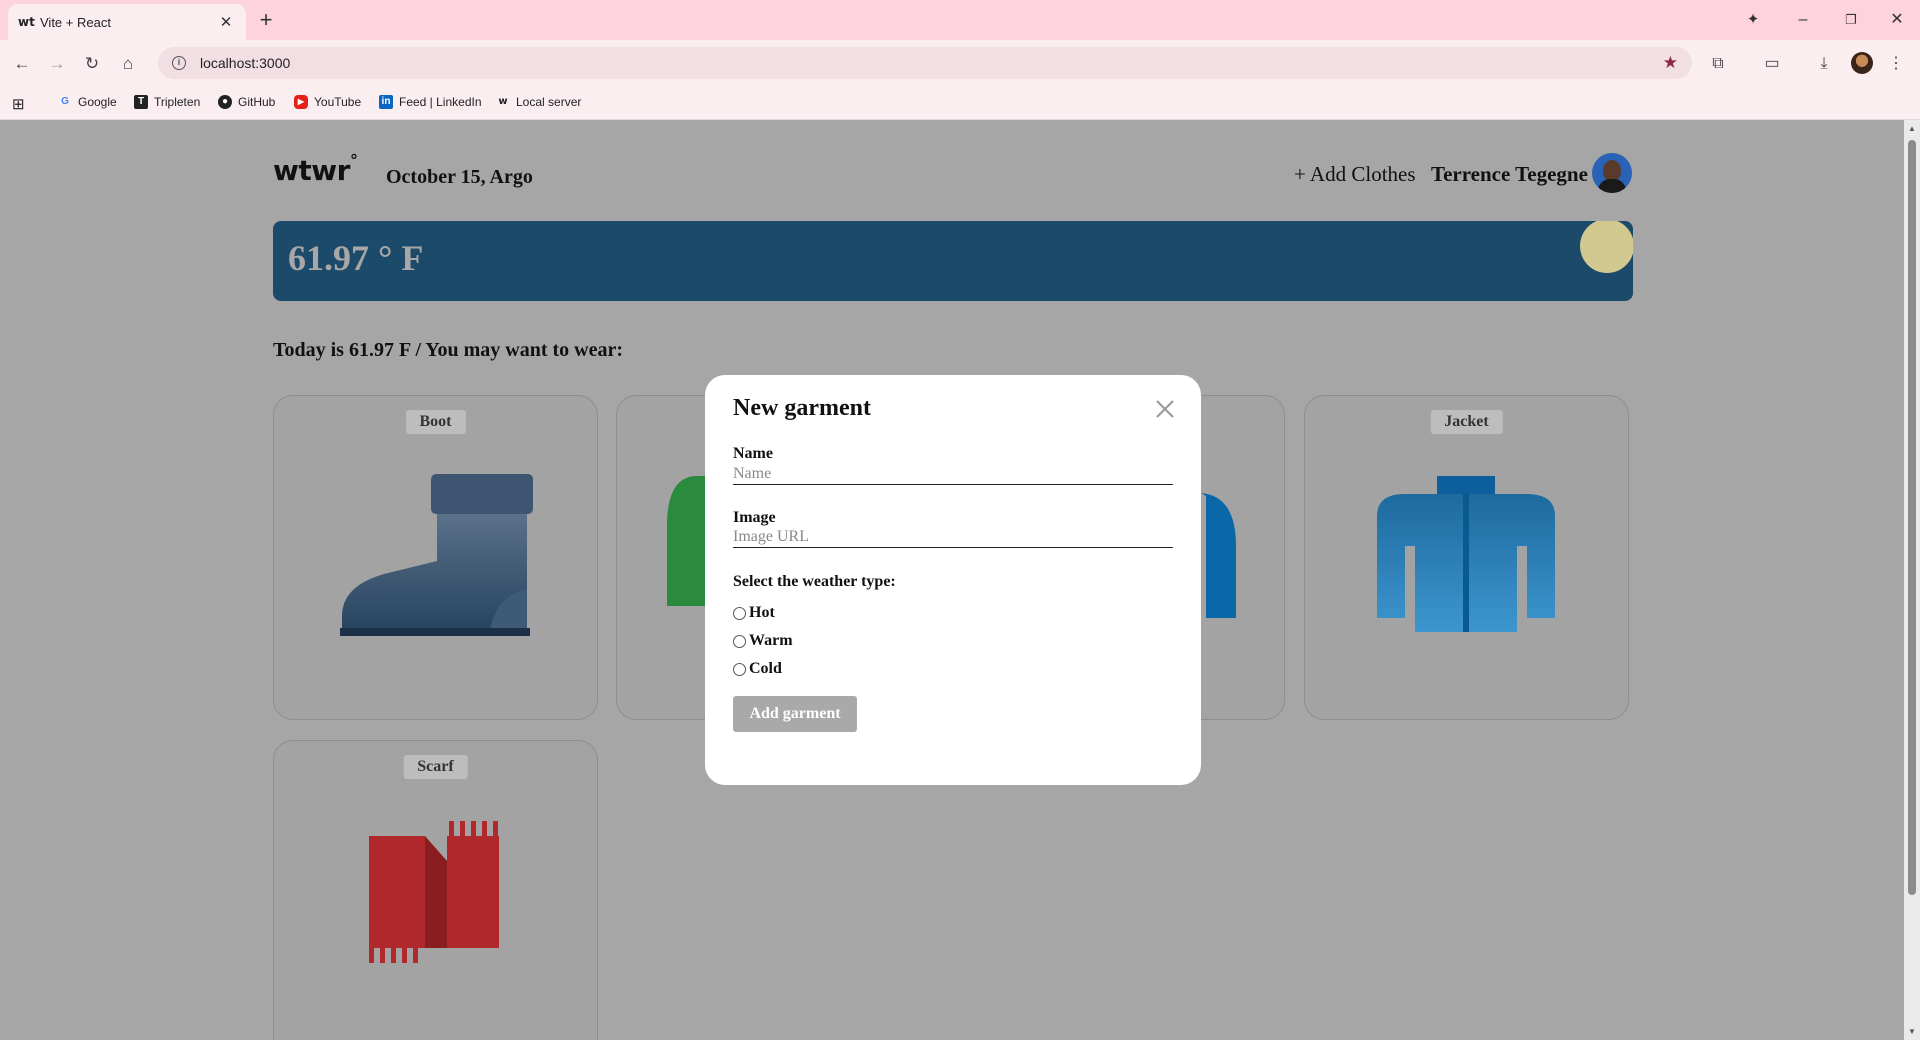 This screenshot has width=1920, height=1040. Describe the element at coordinates (960, 20) in the screenshot. I see `tab-bar: wt Vite + React ✕ + ✦ – ❐ ✕` at that location.